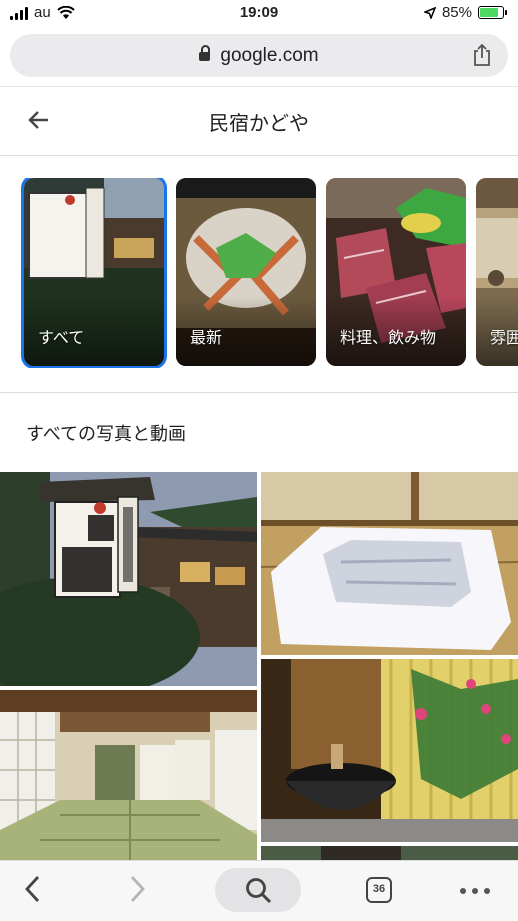 The width and height of the screenshot is (518, 921). I want to click on photo-futon, so click(389, 563).